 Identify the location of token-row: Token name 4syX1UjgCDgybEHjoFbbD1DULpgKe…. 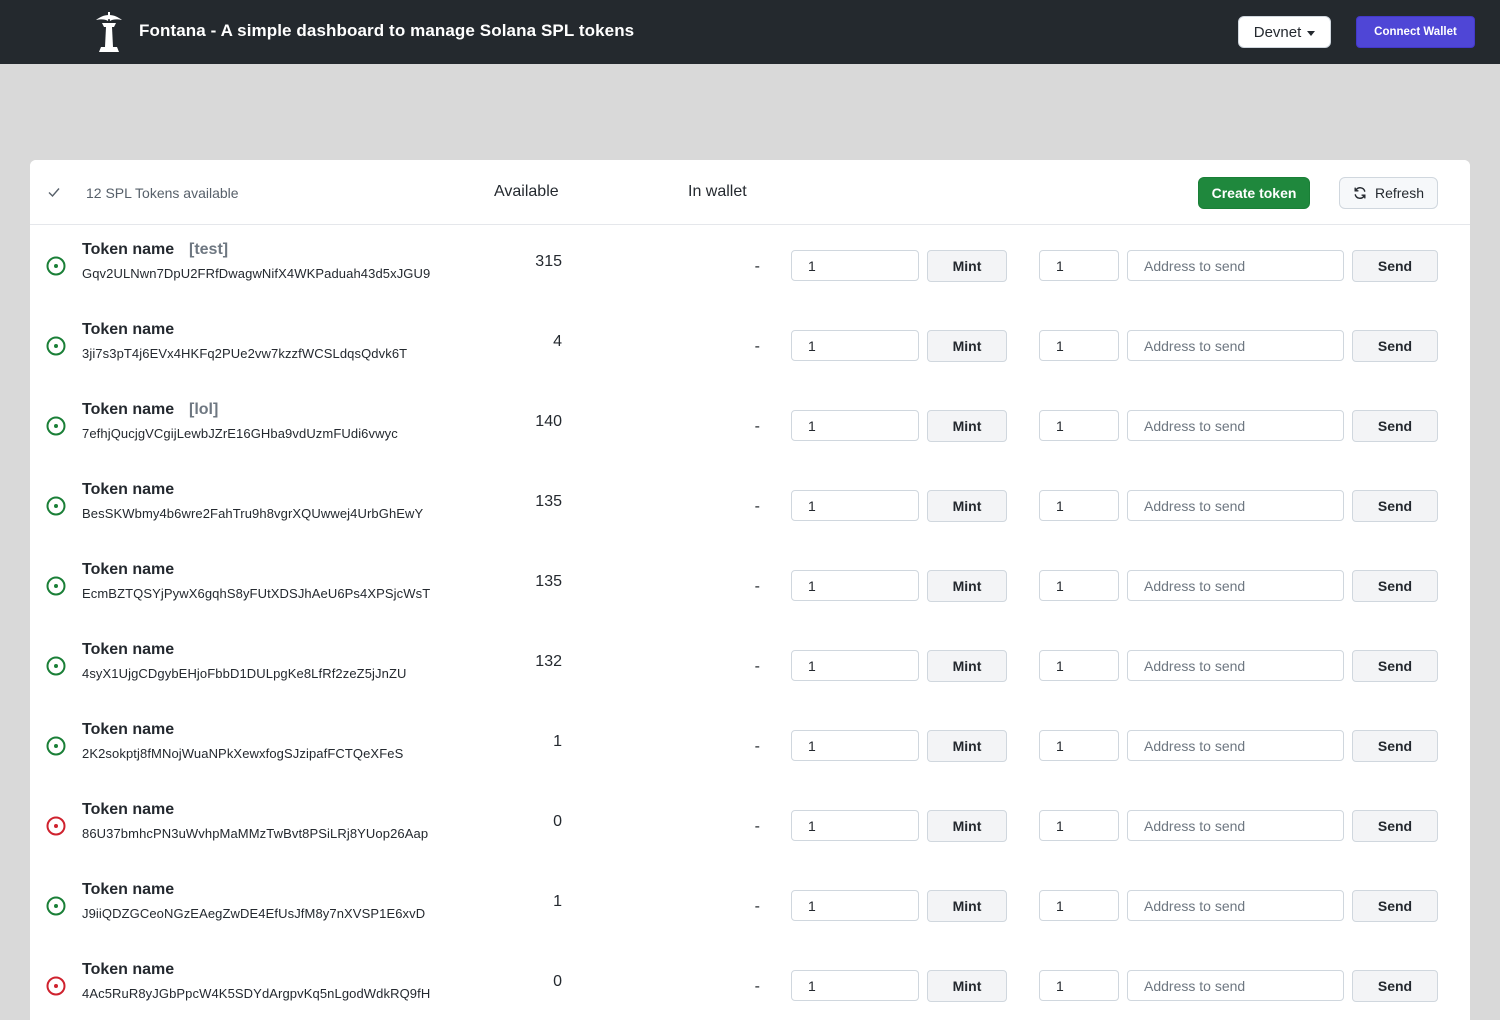
(750, 665).